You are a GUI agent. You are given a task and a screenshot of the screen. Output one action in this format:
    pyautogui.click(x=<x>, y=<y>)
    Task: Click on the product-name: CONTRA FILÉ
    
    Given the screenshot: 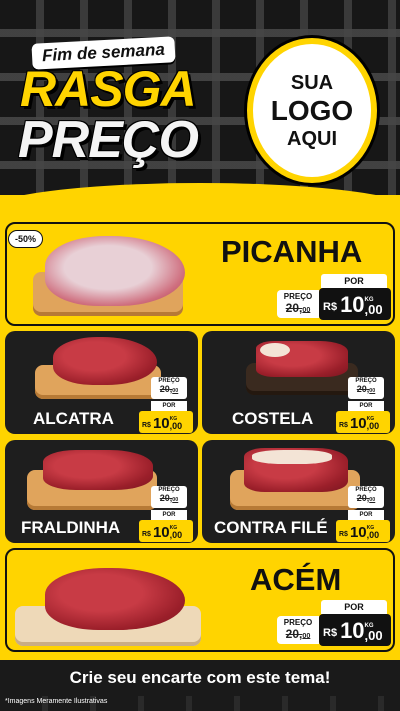 What is the action you would take?
    pyautogui.click(x=271, y=527)
    